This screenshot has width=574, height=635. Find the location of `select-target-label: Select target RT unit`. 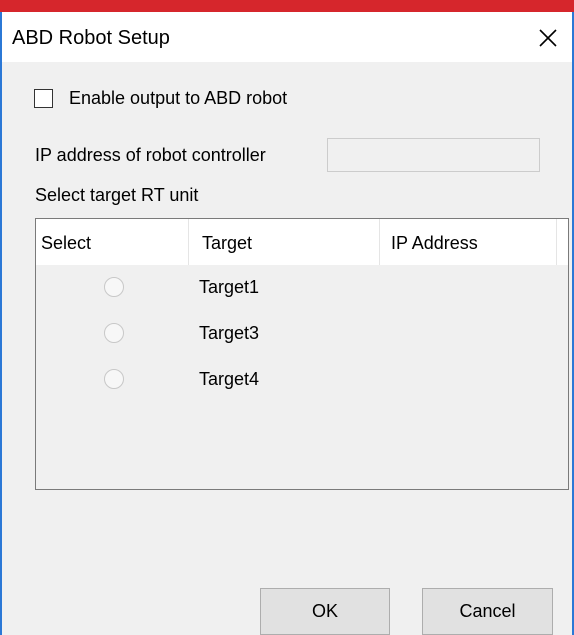

select-target-label: Select target RT unit is located at coordinates (117, 195).